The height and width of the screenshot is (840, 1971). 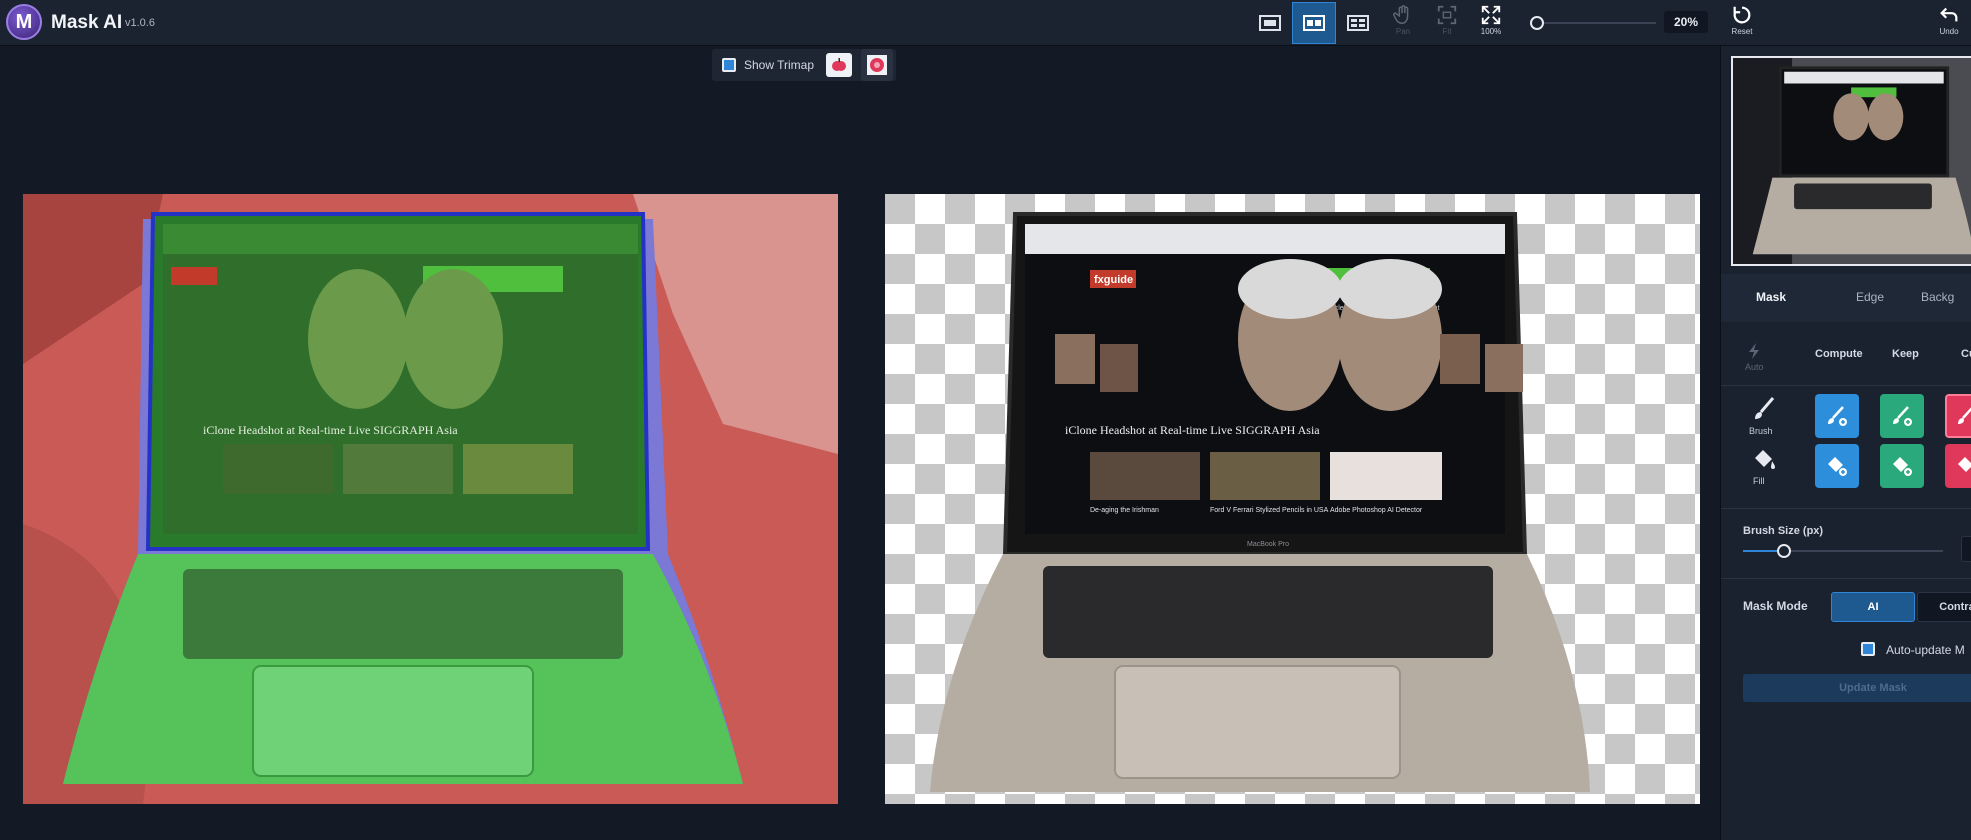 I want to click on reset-label: Reset, so click(x=1742, y=31).